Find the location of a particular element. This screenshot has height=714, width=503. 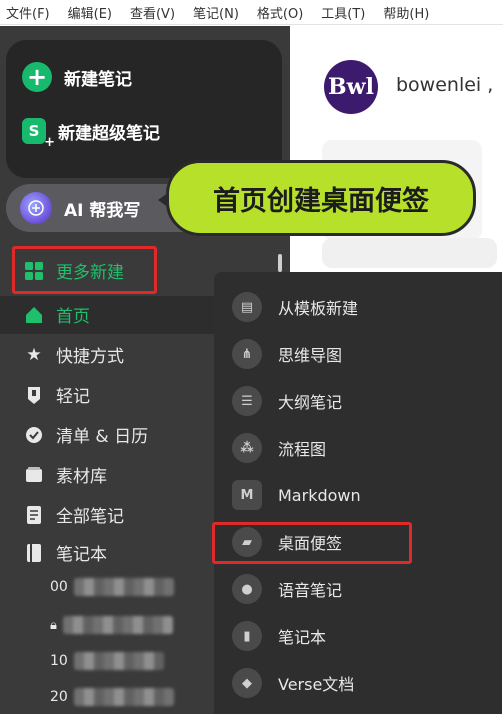

submenu-item-template: ▤ 从模板新建 is located at coordinates (295, 307).